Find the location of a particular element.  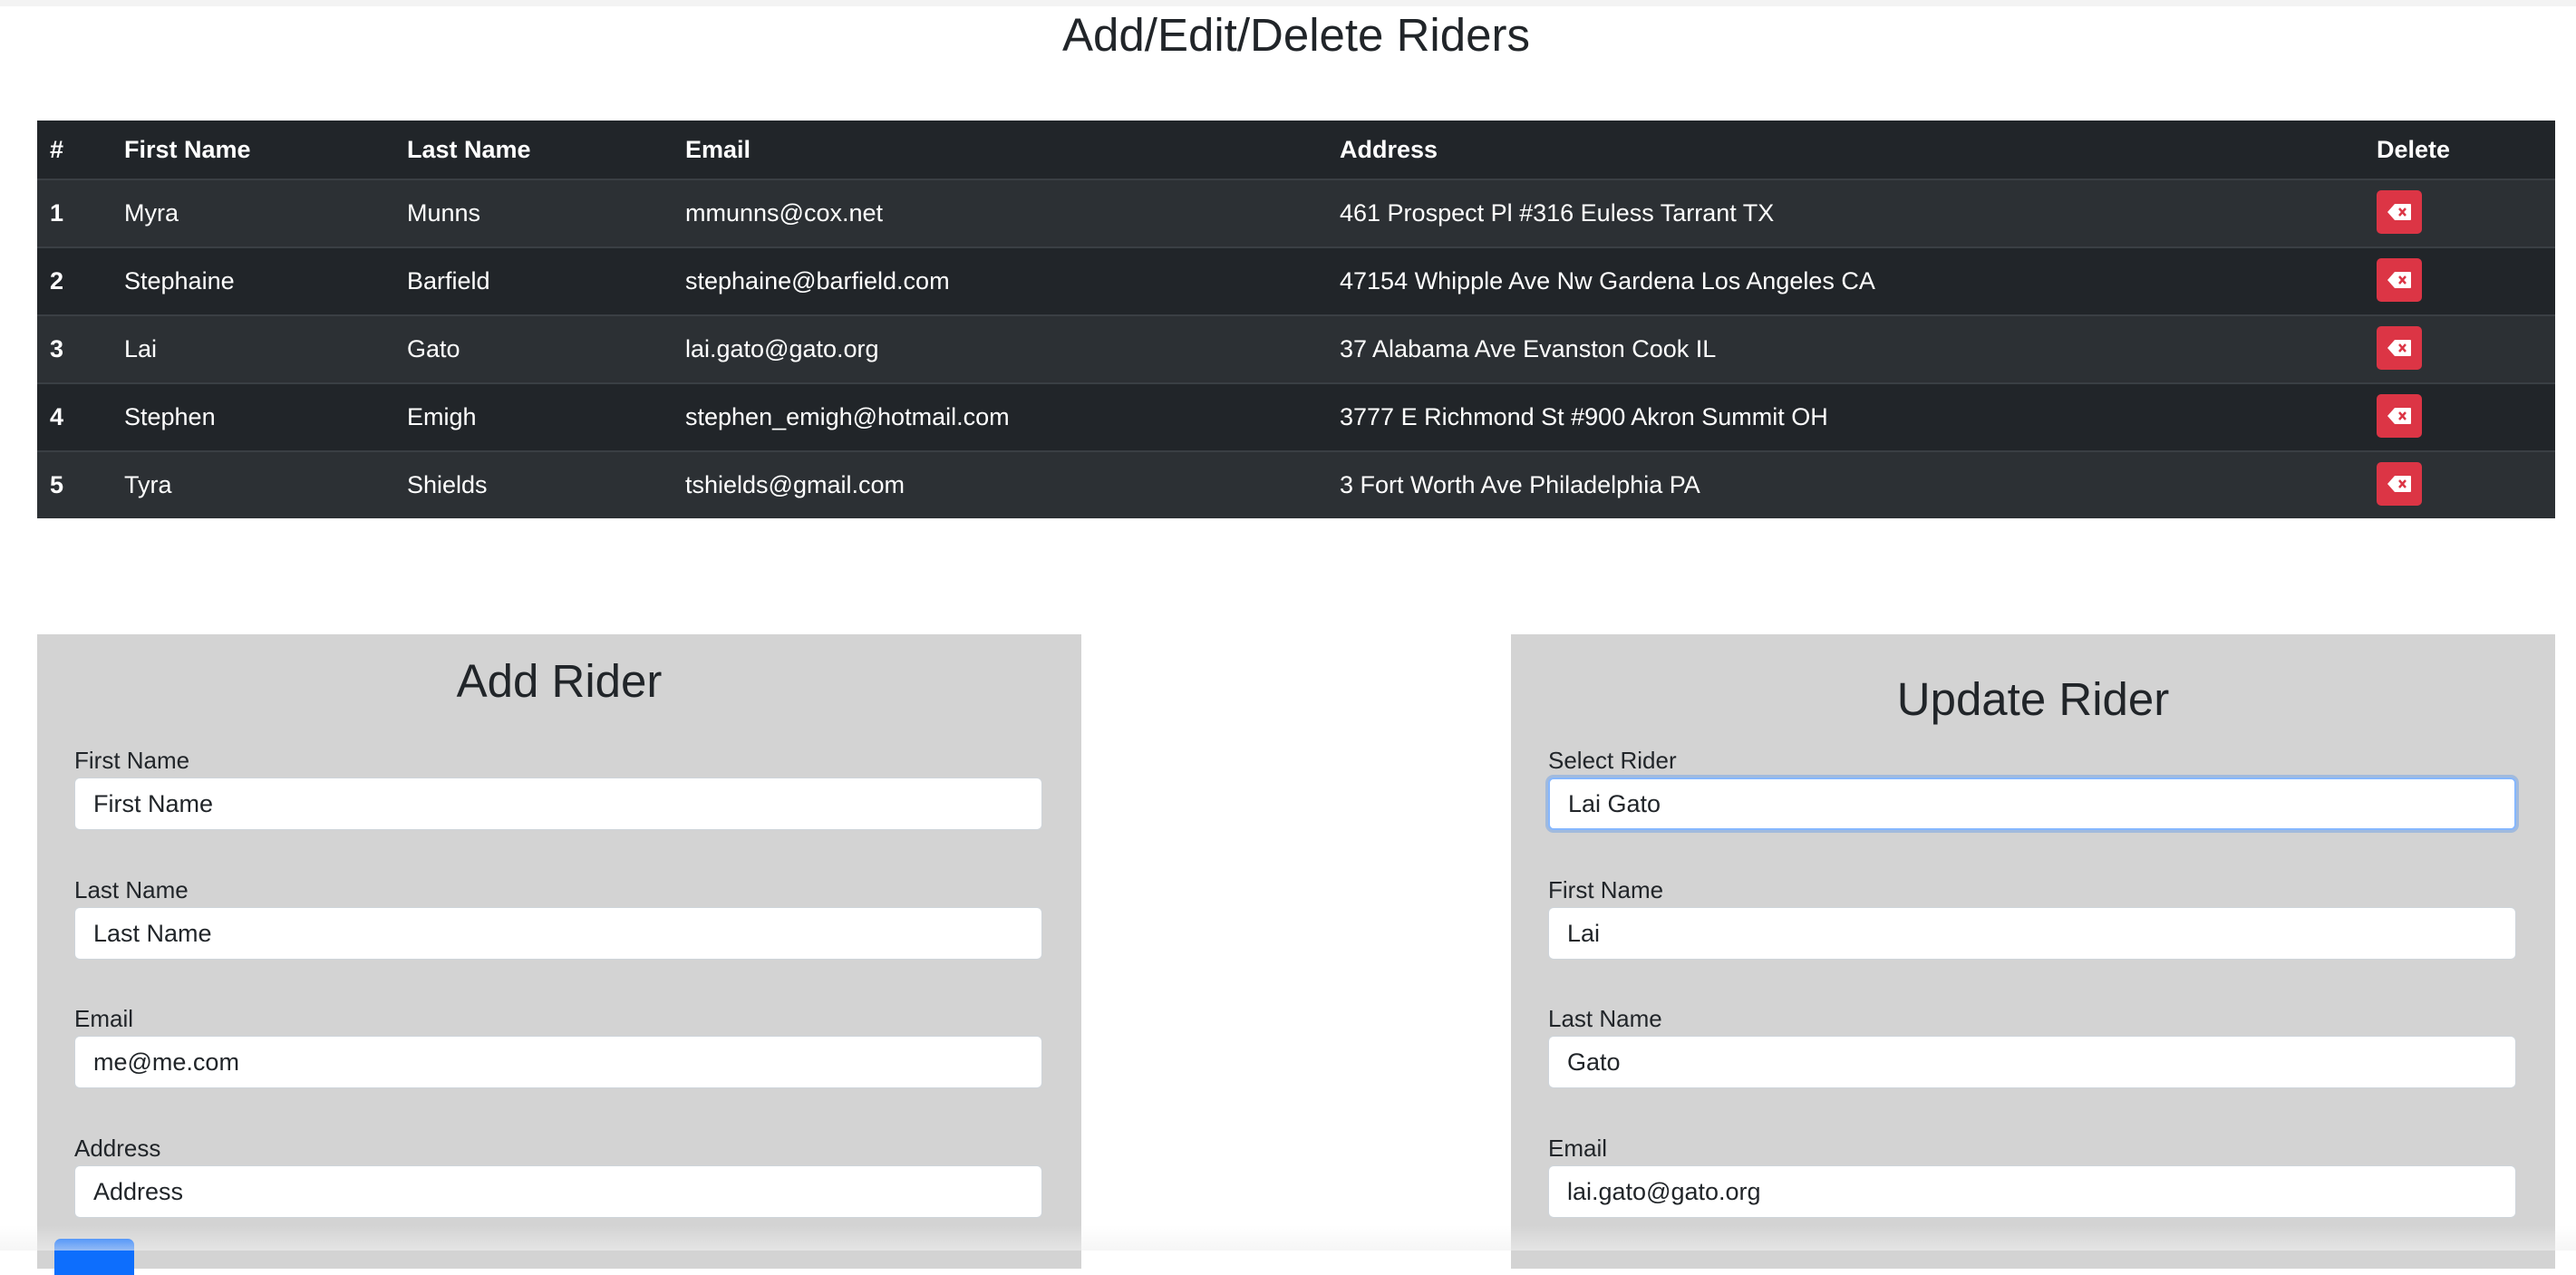

update-last-name-input is located at coordinates (2032, 1062).